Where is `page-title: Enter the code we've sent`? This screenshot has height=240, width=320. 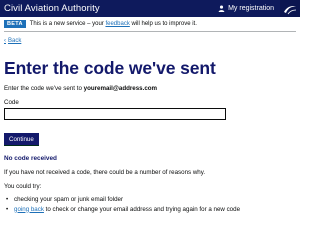
page-title: Enter the code we've sent is located at coordinates (110, 68).